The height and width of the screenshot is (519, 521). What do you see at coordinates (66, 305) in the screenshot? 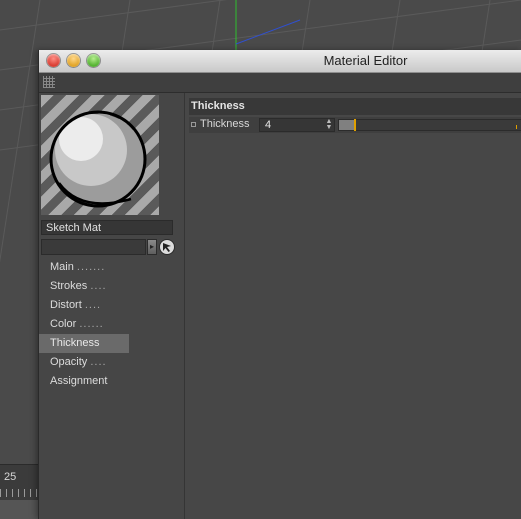
I see `nav-item-label: Distort` at bounding box center [66, 305].